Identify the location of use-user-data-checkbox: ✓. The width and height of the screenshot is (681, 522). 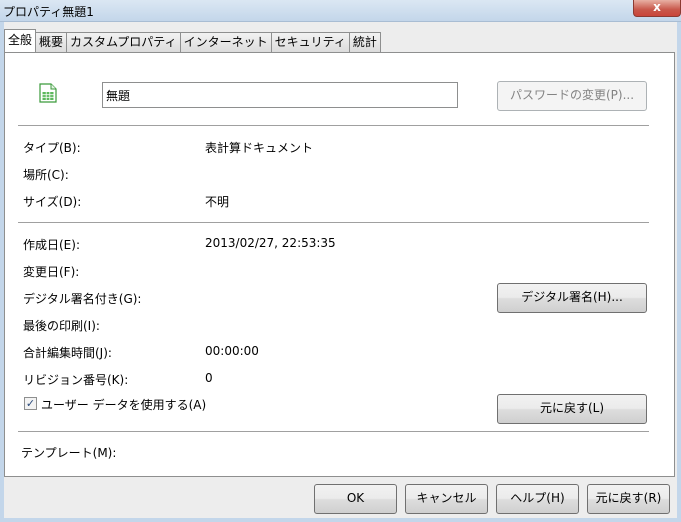
(30, 403).